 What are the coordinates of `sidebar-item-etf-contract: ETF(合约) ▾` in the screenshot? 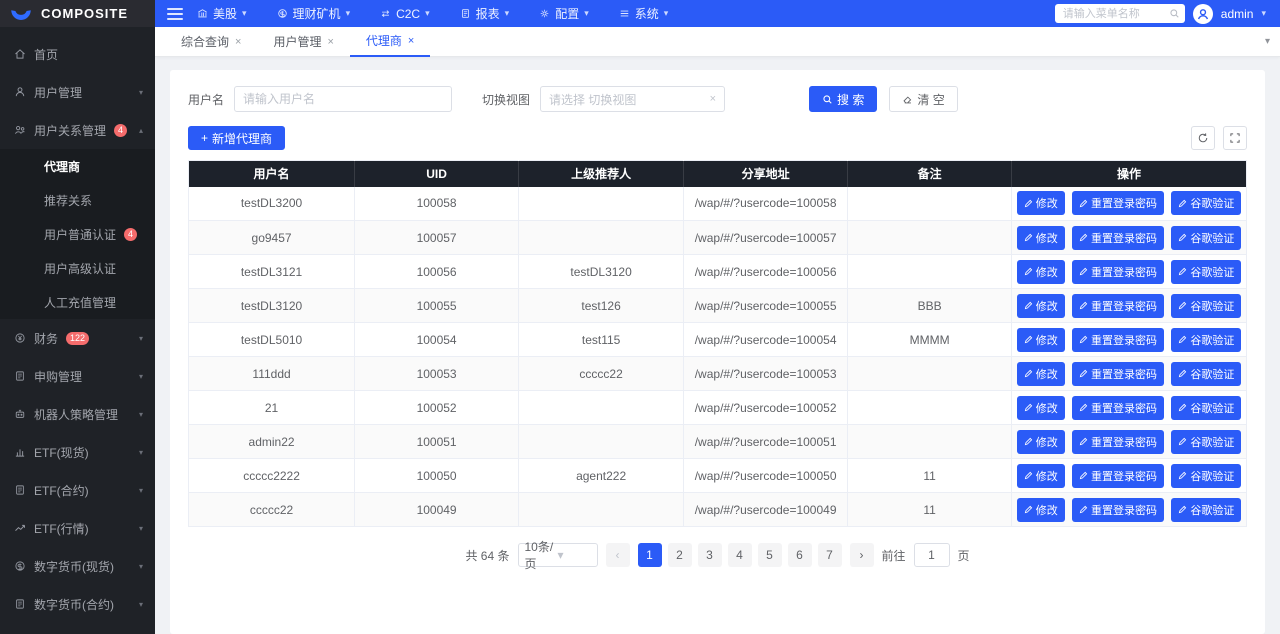 It's located at (77, 490).